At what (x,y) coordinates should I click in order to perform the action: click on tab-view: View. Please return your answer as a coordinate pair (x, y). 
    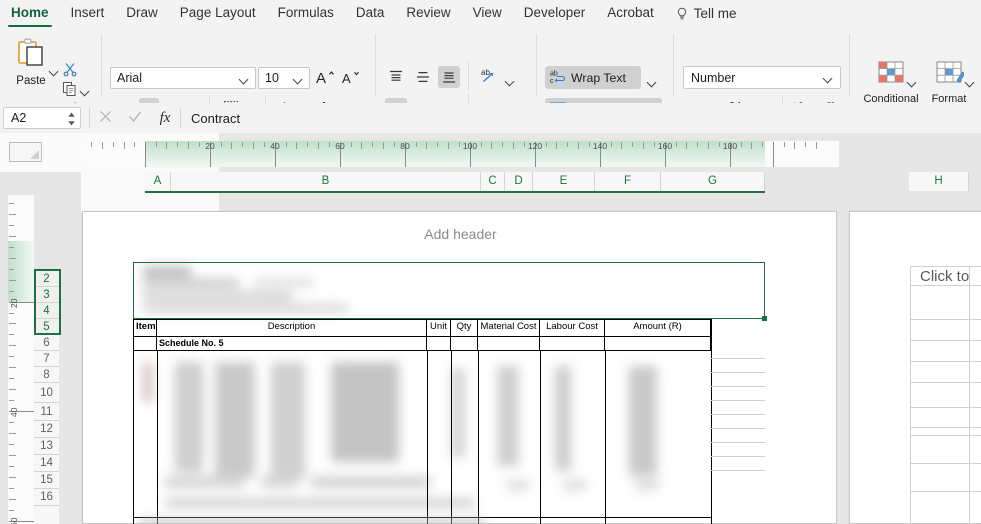
    Looking at the image, I should click on (487, 14).